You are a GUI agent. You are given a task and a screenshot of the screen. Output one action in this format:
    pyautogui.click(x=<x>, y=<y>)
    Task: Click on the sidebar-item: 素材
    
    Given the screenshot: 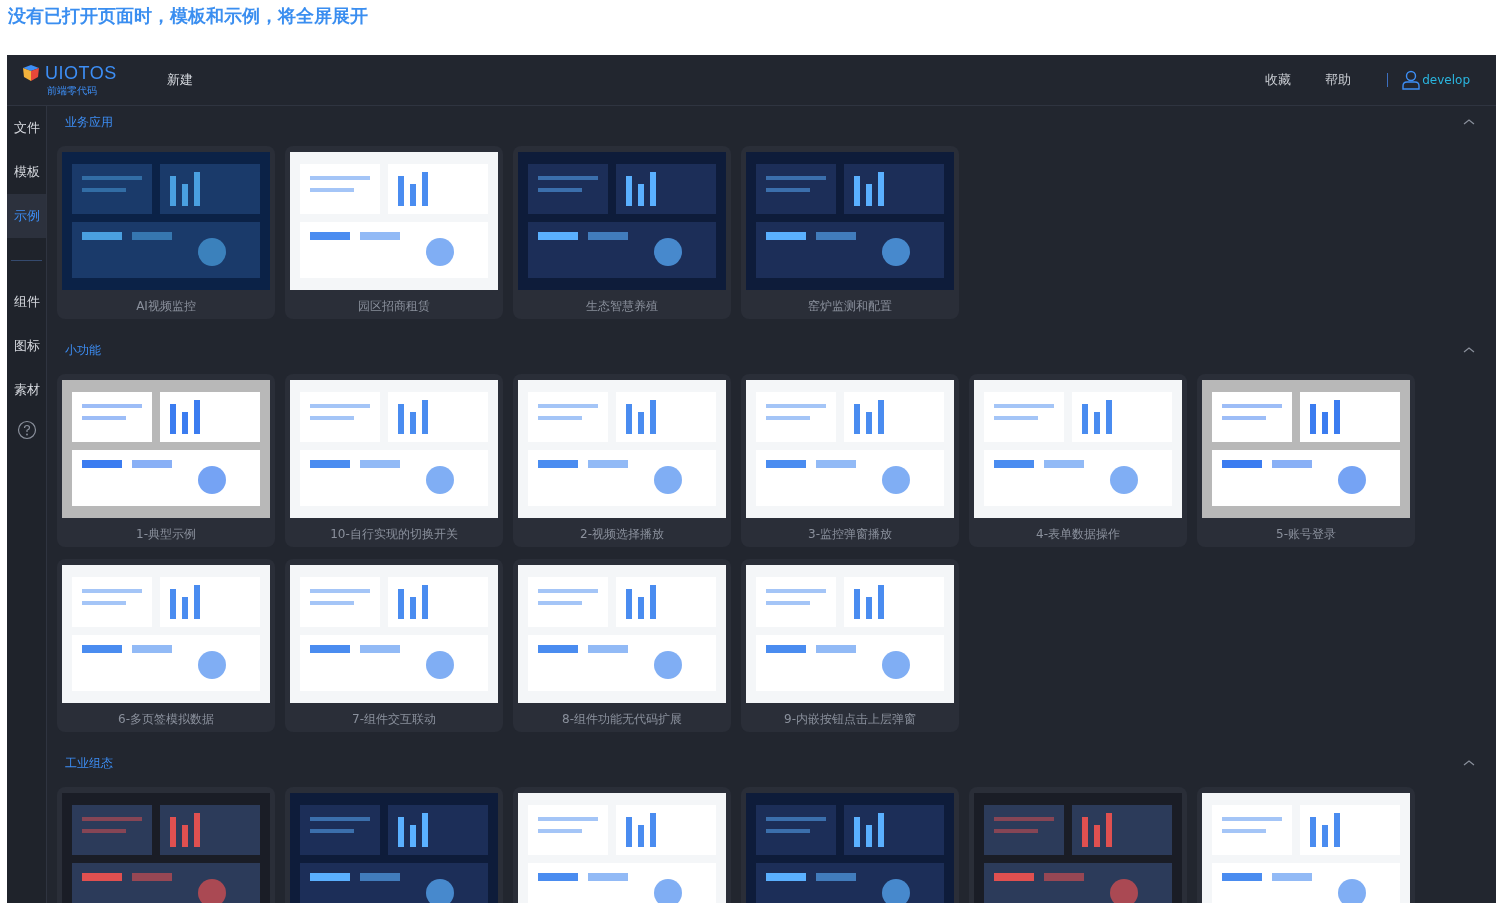 What is the action you would take?
    pyautogui.click(x=26, y=390)
    